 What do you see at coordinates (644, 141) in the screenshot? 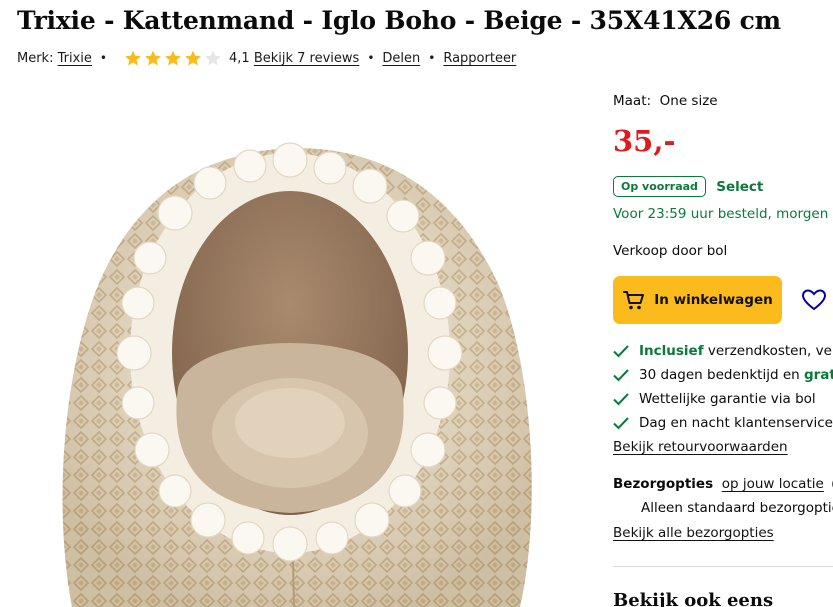
I see `price: 35,-` at bounding box center [644, 141].